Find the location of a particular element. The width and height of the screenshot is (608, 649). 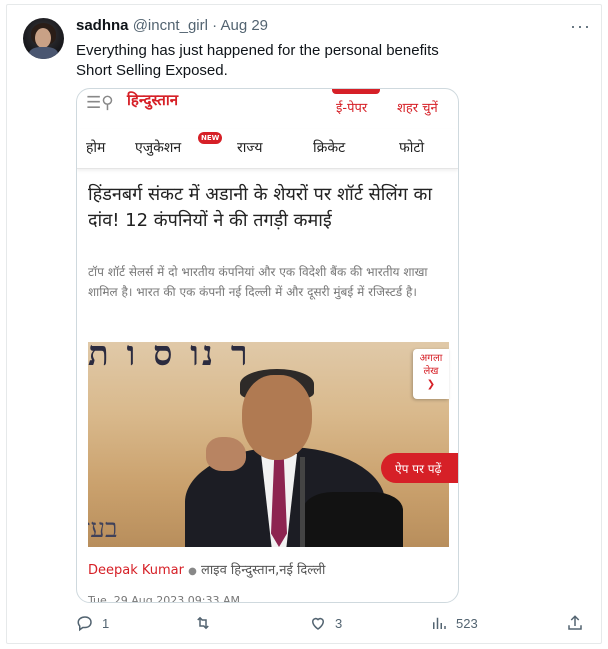

share-icon is located at coordinates (575, 622).